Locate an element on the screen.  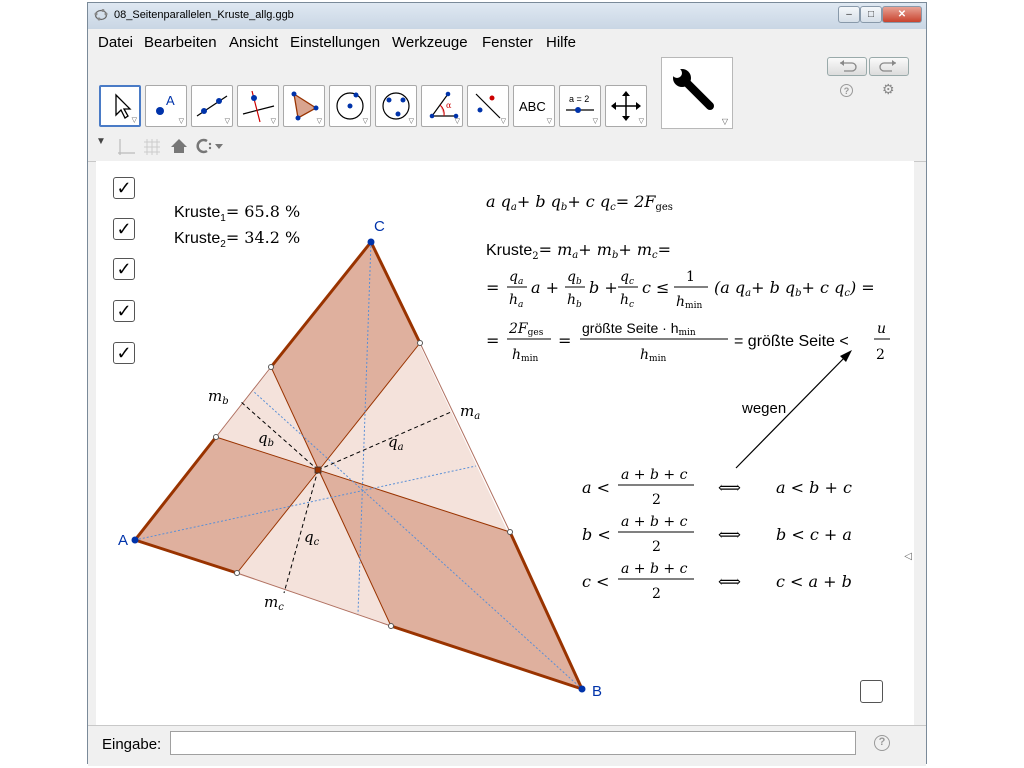
formula-1: a qa+ b qb+ c qc= 2Fges is located at coordinates (579, 202).